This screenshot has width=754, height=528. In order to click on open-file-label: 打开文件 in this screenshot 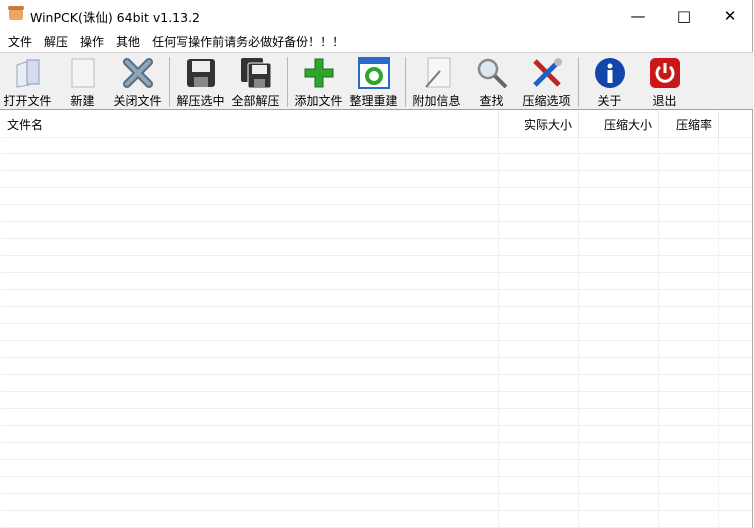, I will do `click(27, 101)`.